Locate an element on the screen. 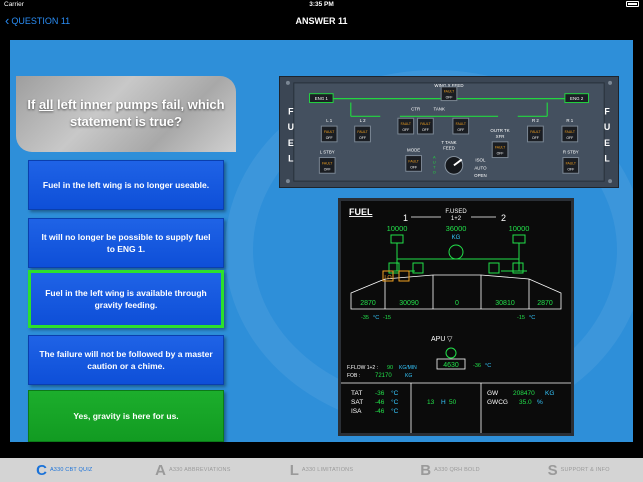 This screenshot has width=643, height=482. svg-text: XFR is located at coordinates (500, 136).